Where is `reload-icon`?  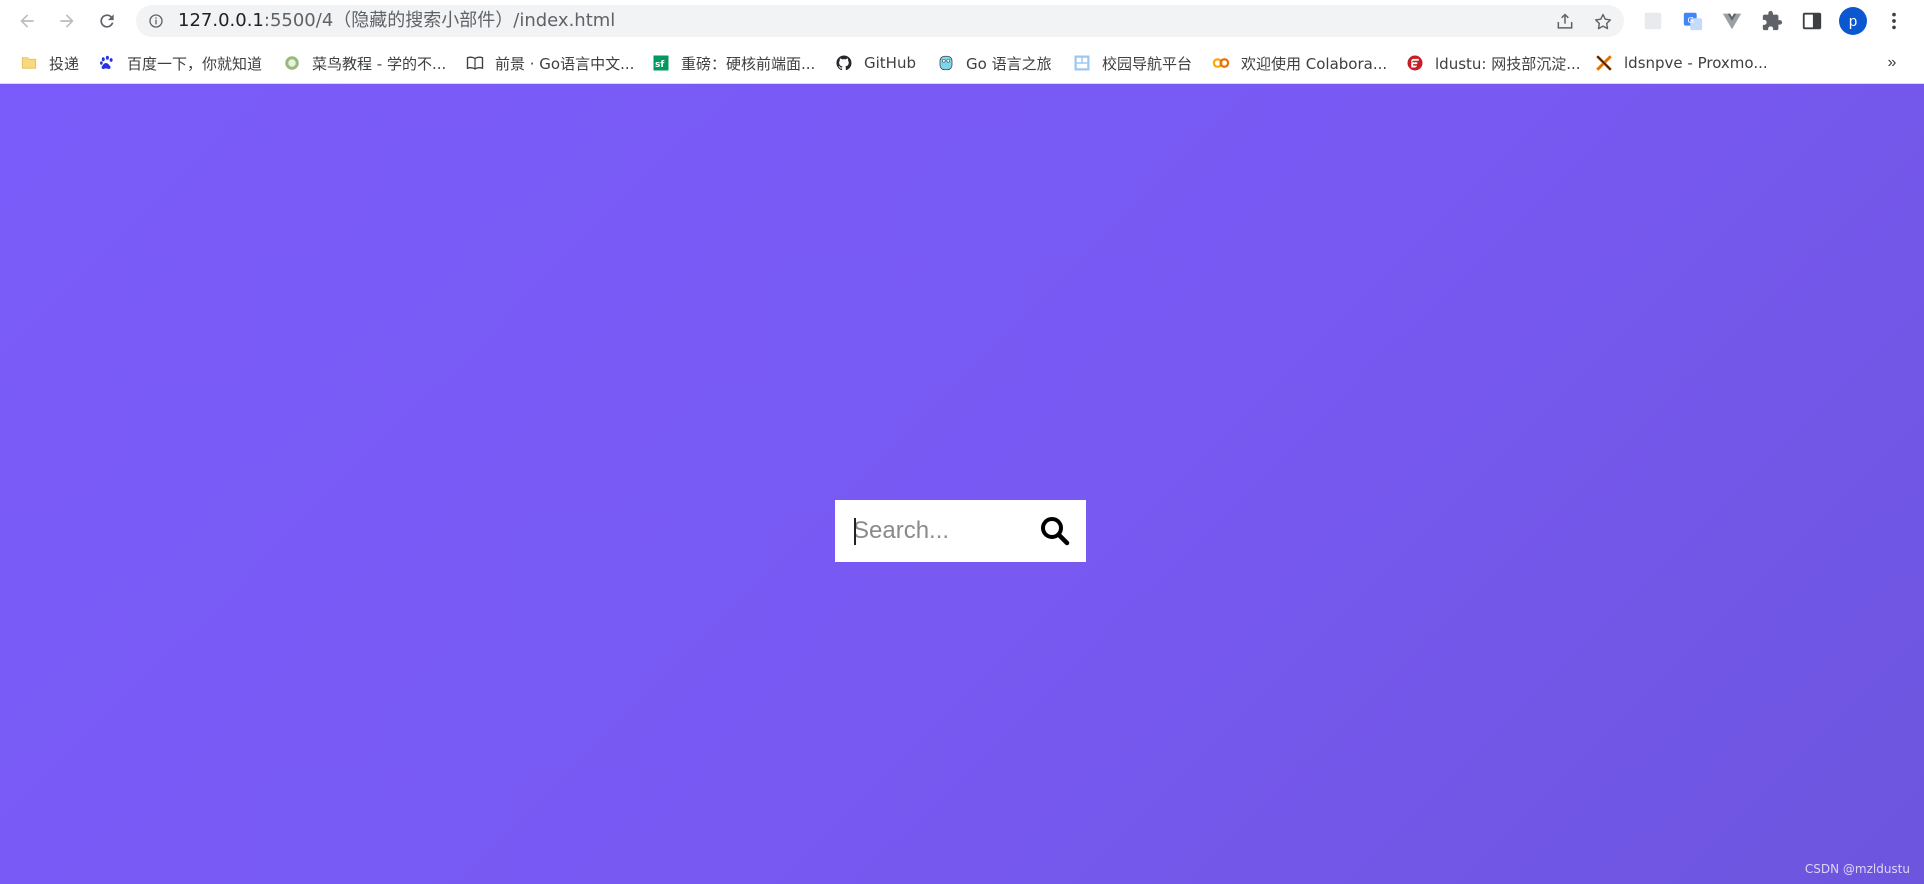
reload-icon is located at coordinates (107, 21).